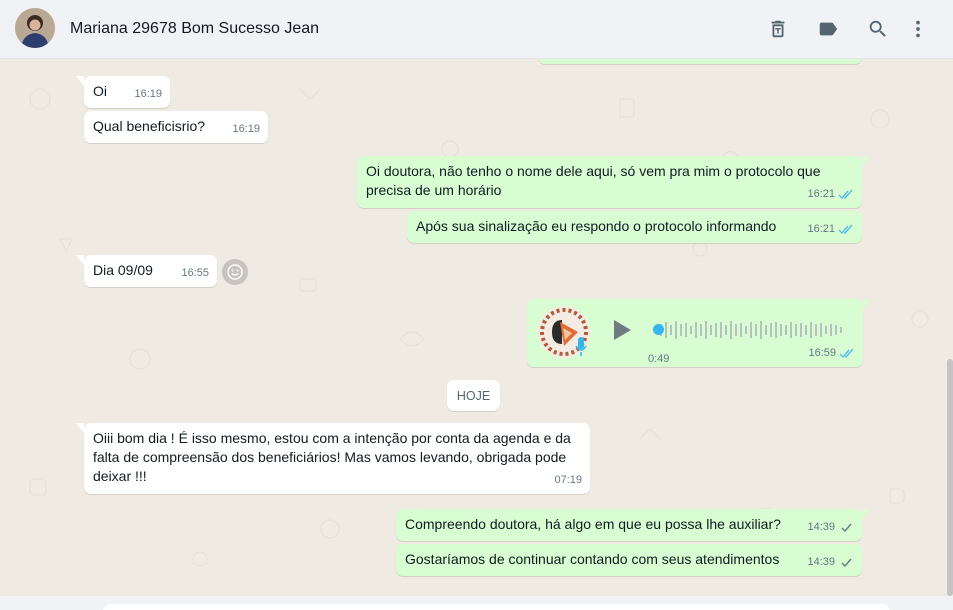  I want to click on message-time: 16:59, so click(822, 353).